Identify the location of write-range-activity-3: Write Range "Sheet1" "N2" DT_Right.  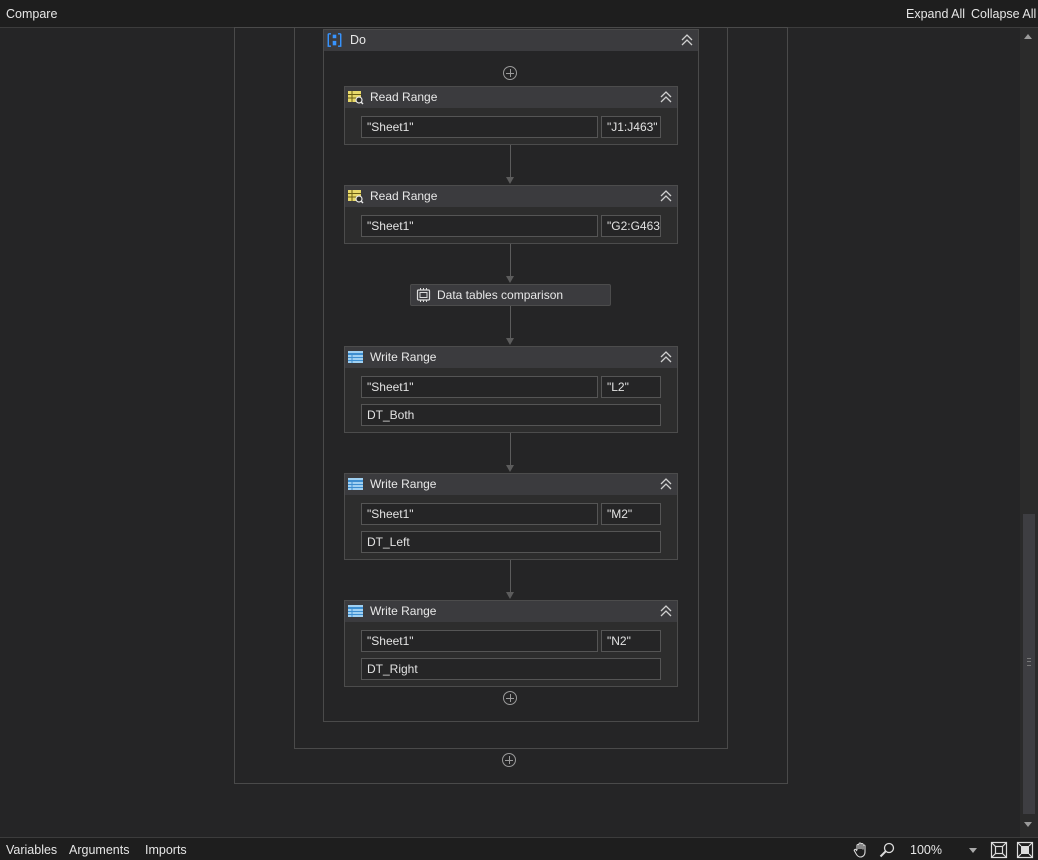
(511, 643).